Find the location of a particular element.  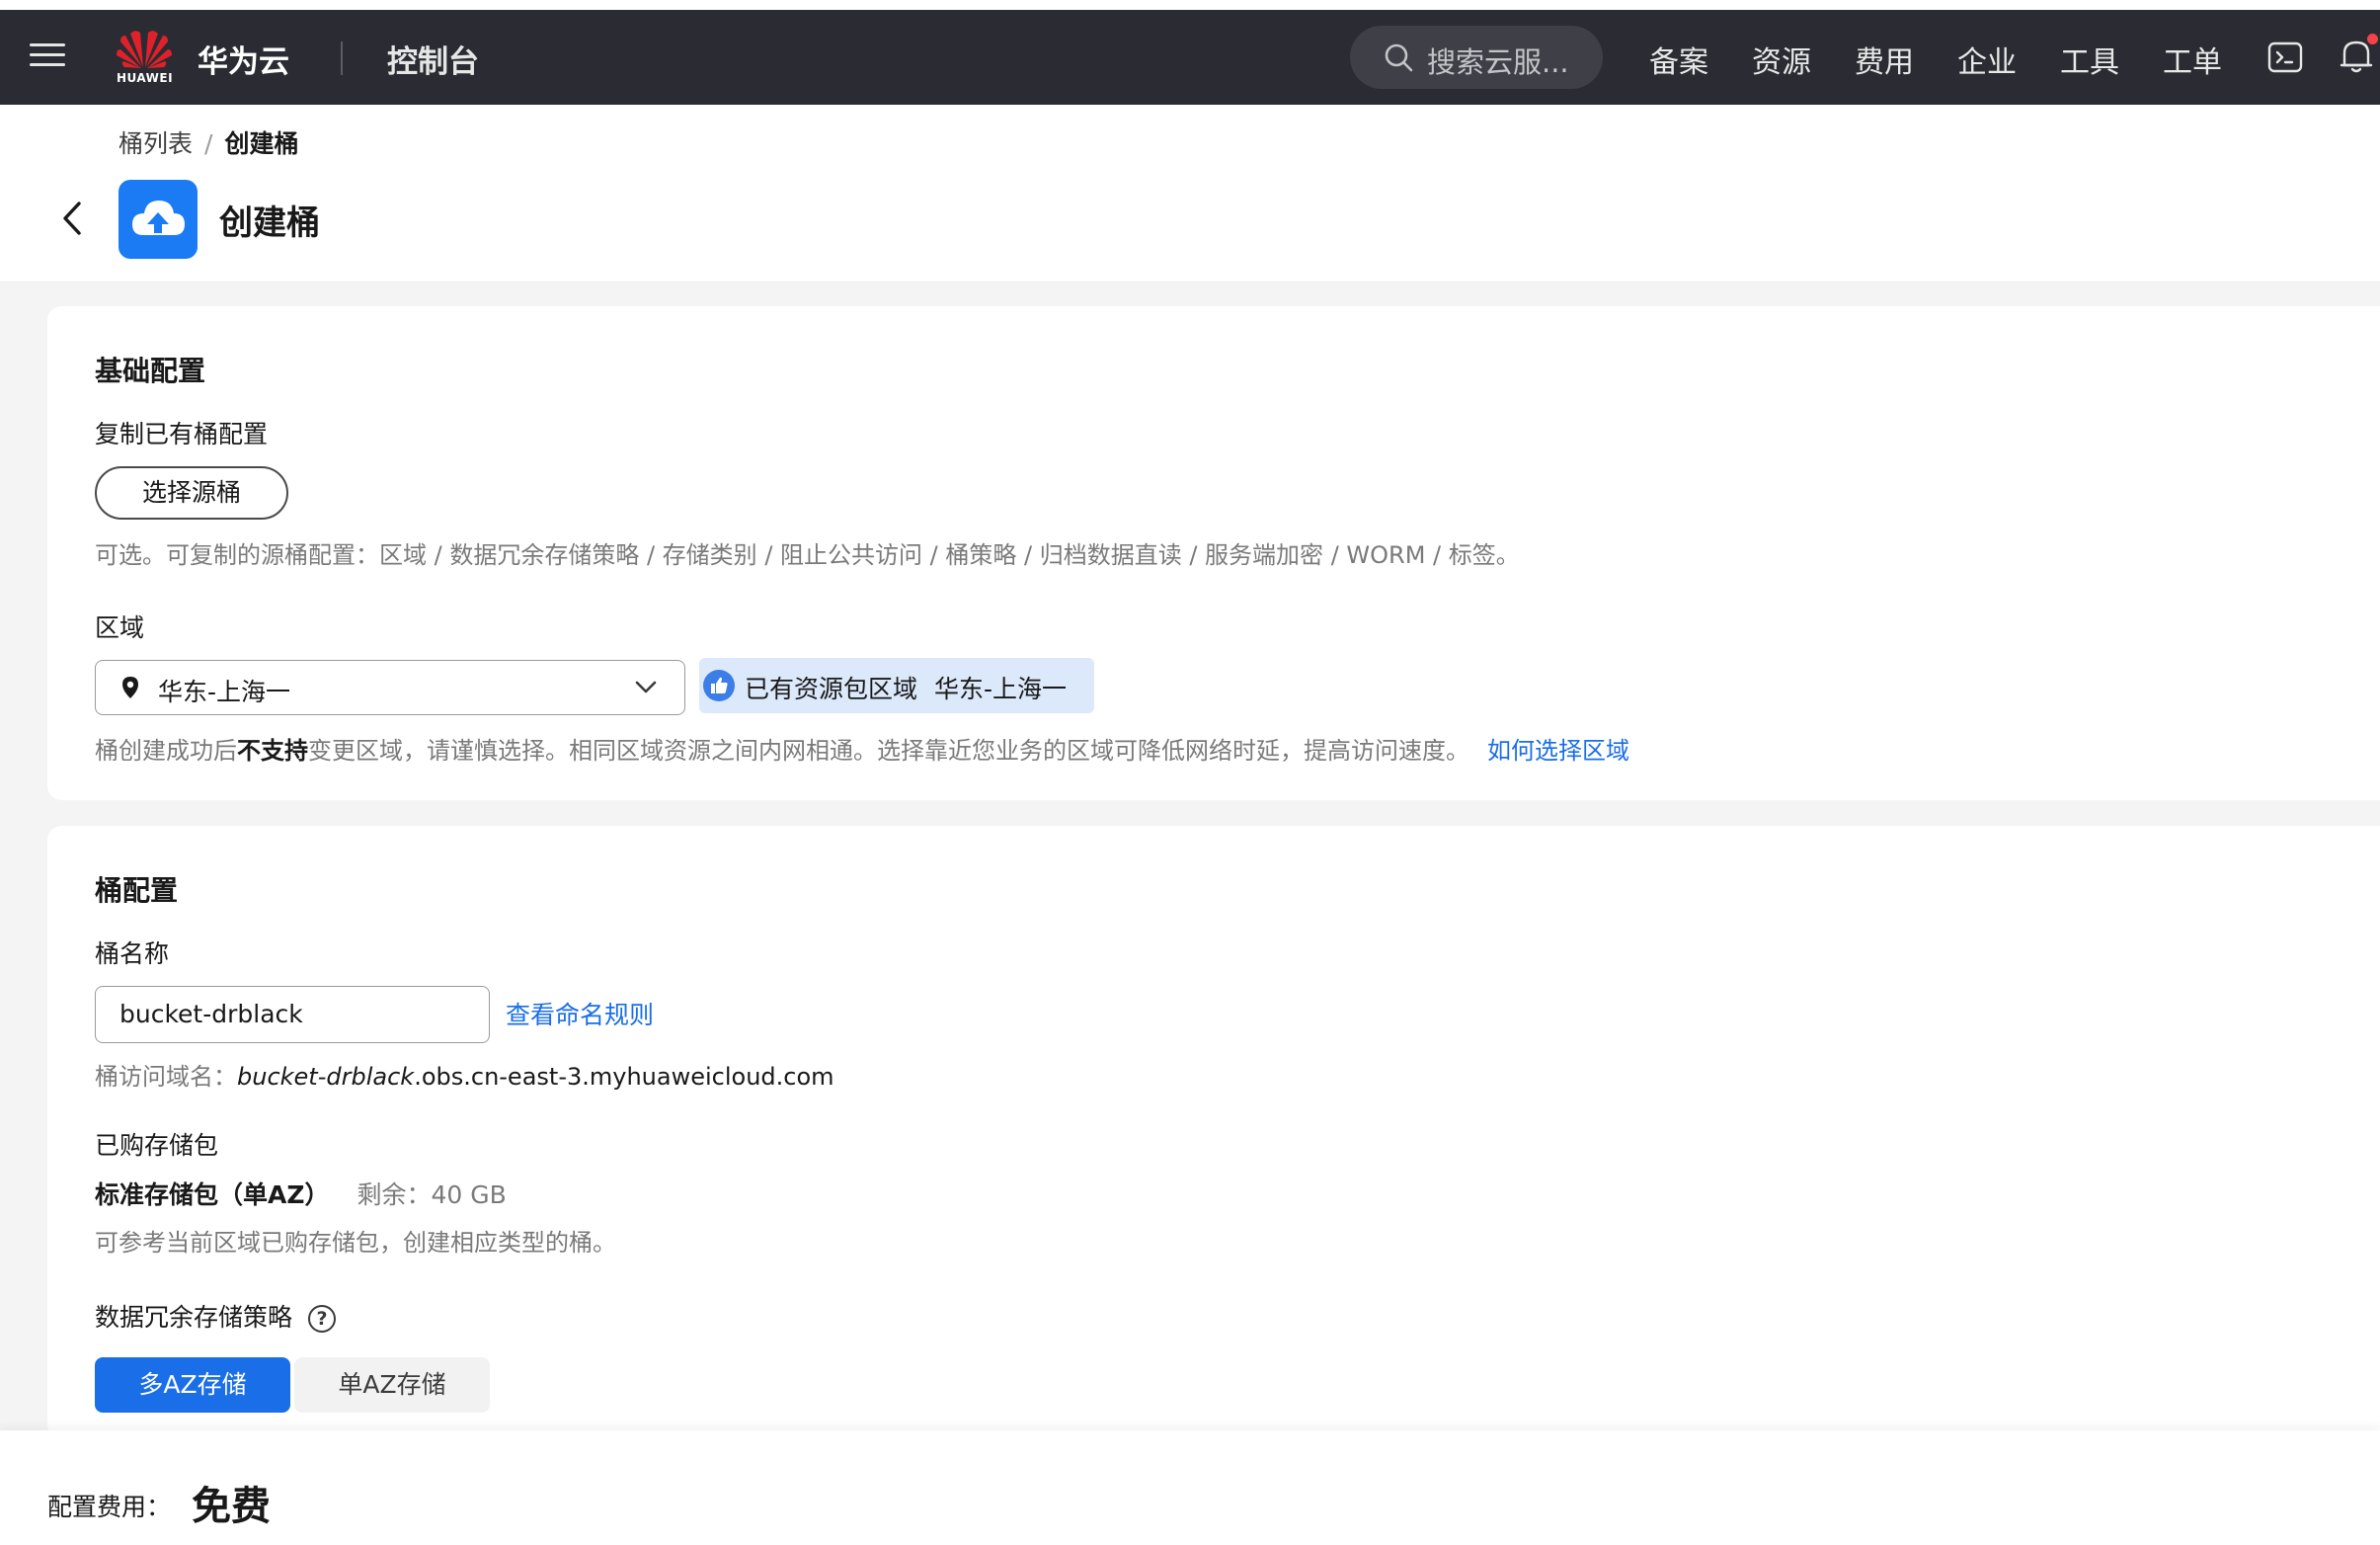

package-remaining: 剩余：40 GB is located at coordinates (432, 1194).